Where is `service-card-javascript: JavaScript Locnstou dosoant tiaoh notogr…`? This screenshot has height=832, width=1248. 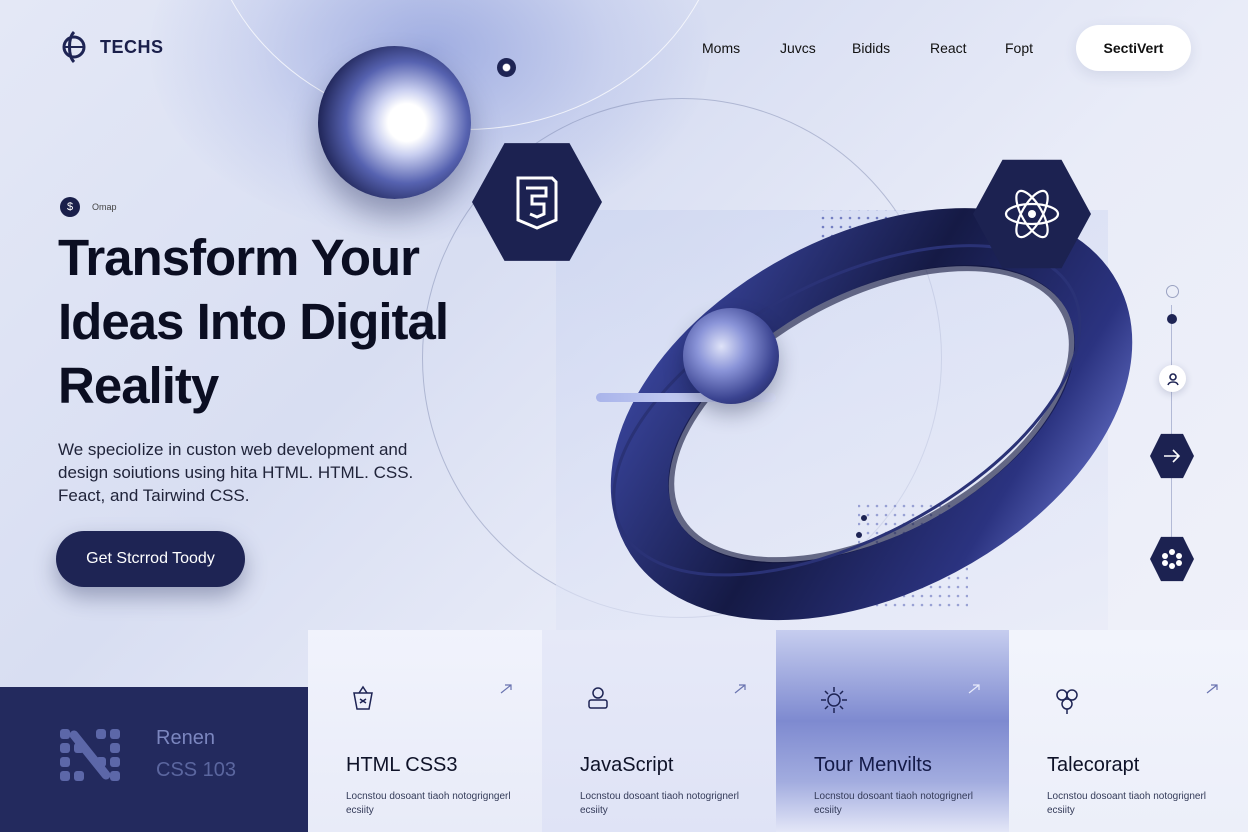
service-card-javascript: JavaScript Locnstou dosoant tiaoh notogr… is located at coordinates (659, 731).